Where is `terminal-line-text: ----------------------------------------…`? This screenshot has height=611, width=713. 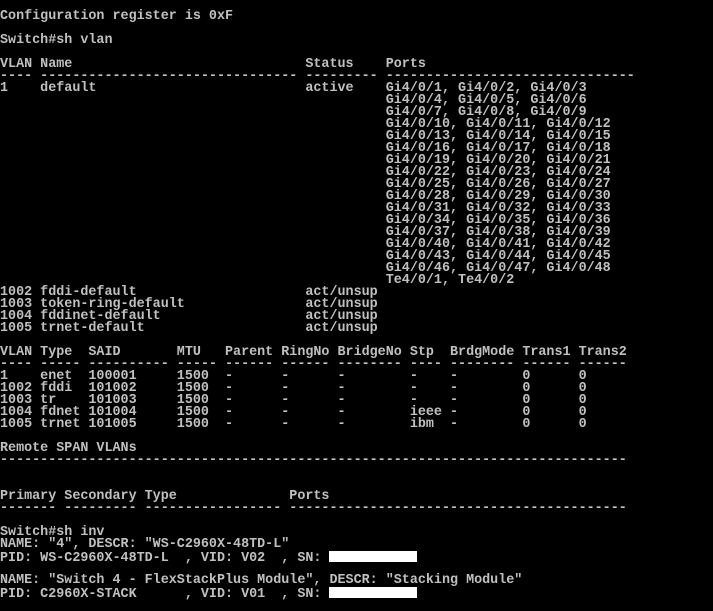 terminal-line-text: ----------------------------------------… is located at coordinates (313, 460).